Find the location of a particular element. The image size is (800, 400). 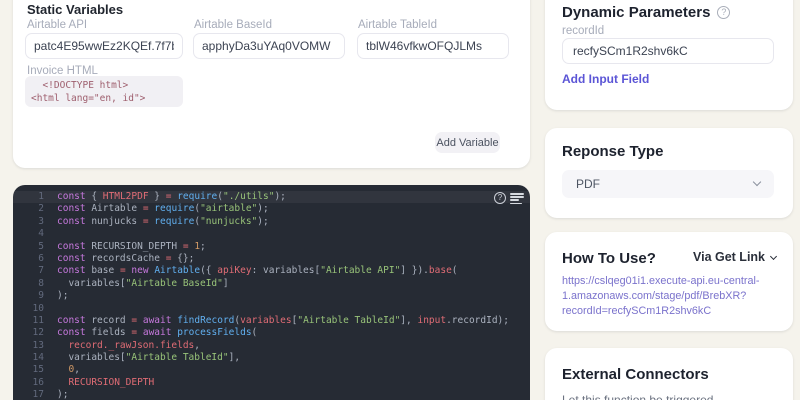

invoice-html-snippet: <!DOCTYPE html> <html lang="en, id"> is located at coordinates (104, 91).